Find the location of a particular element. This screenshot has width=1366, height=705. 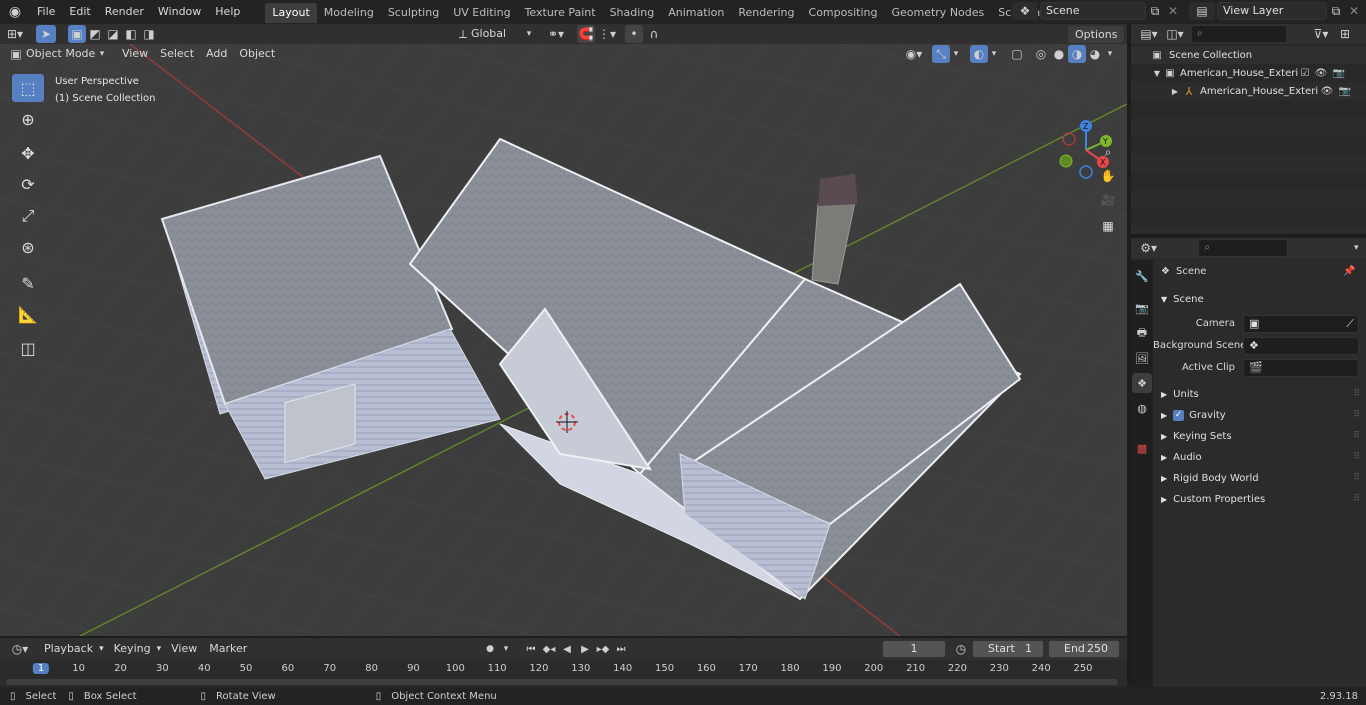

select-subtract-icon: ◪ is located at coordinates (113, 34).